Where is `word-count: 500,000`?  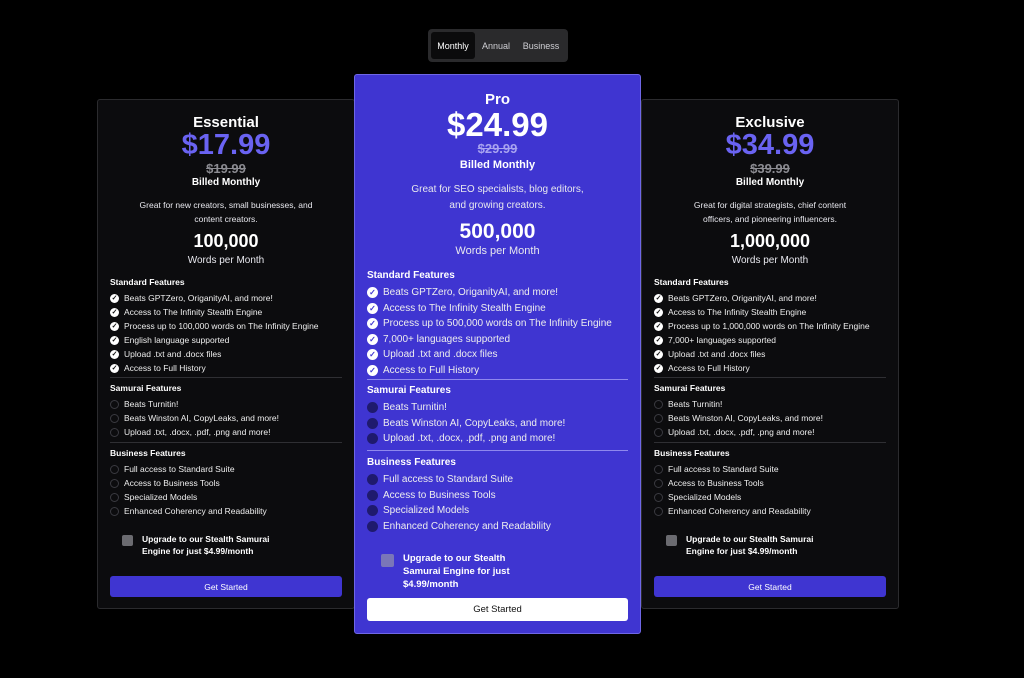 word-count: 500,000 is located at coordinates (497, 231).